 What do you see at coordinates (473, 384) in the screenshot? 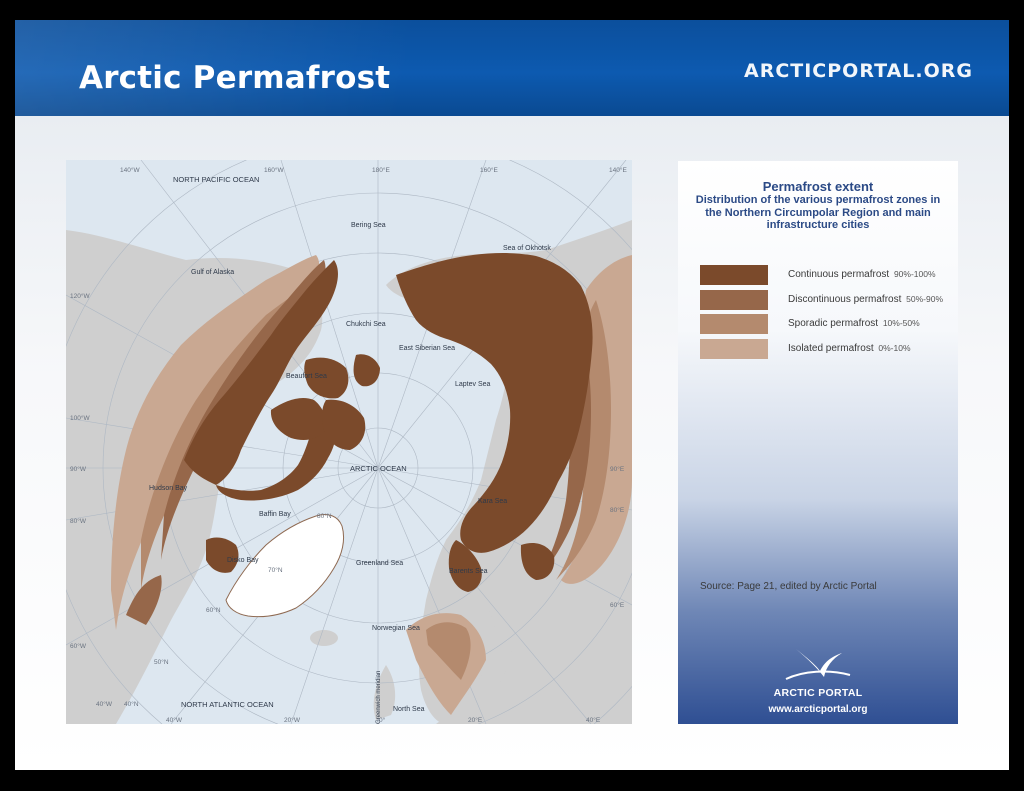
I see `label-laptev-sea: Laptev Sea` at bounding box center [473, 384].